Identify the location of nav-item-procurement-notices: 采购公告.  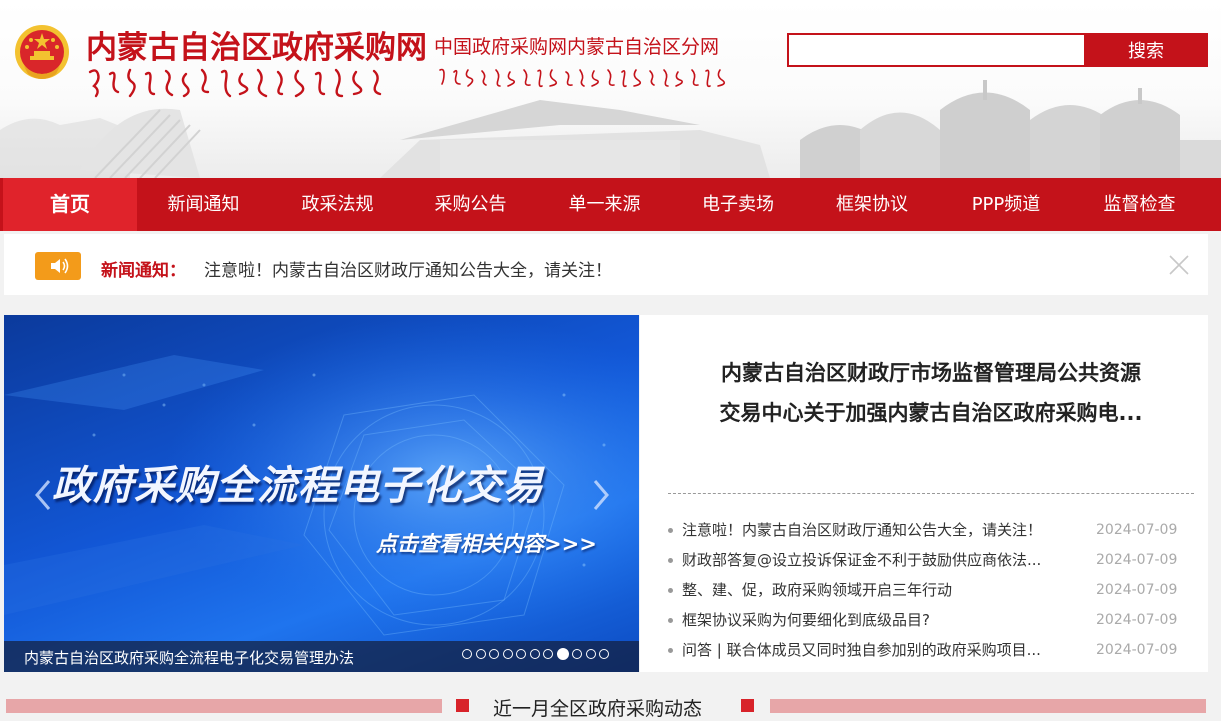
(470, 204).